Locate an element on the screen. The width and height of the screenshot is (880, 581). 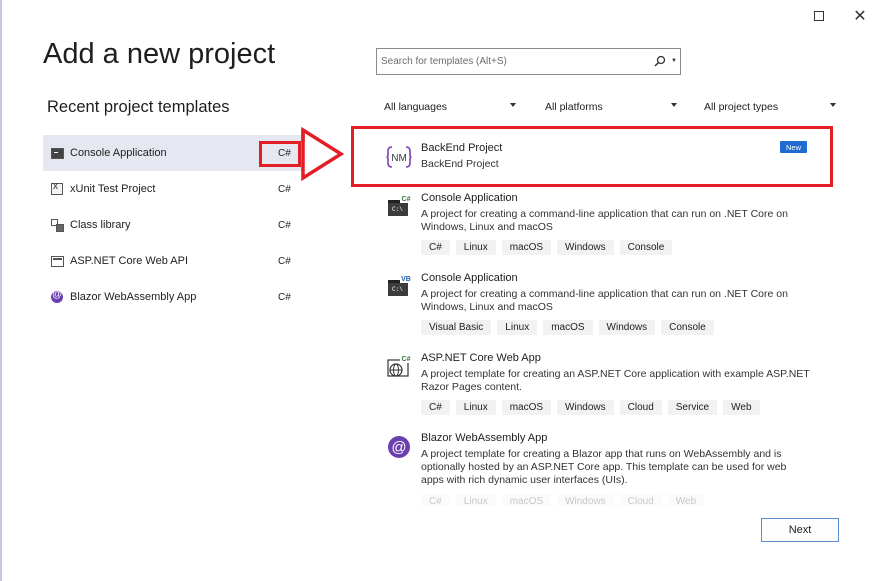
template-tags: C# Linux macOS Windows Console is located at coordinates (547, 247).